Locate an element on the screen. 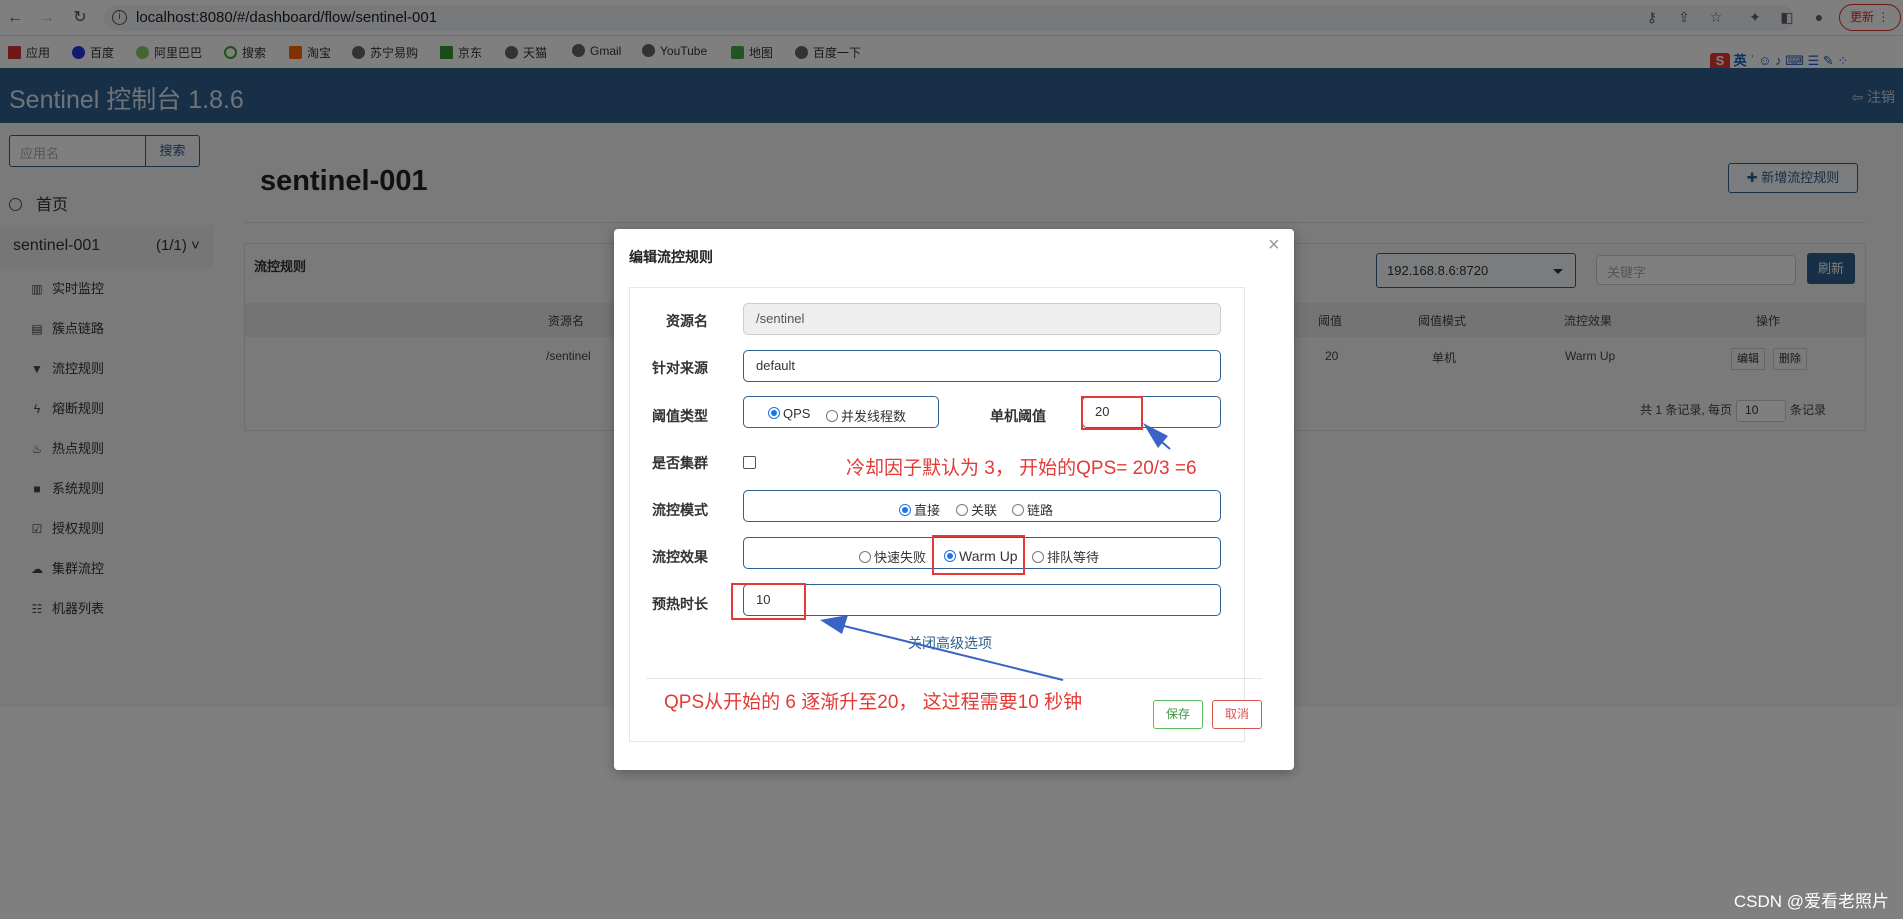 The image size is (1903, 919). warmup-field: 10 is located at coordinates (982, 600).